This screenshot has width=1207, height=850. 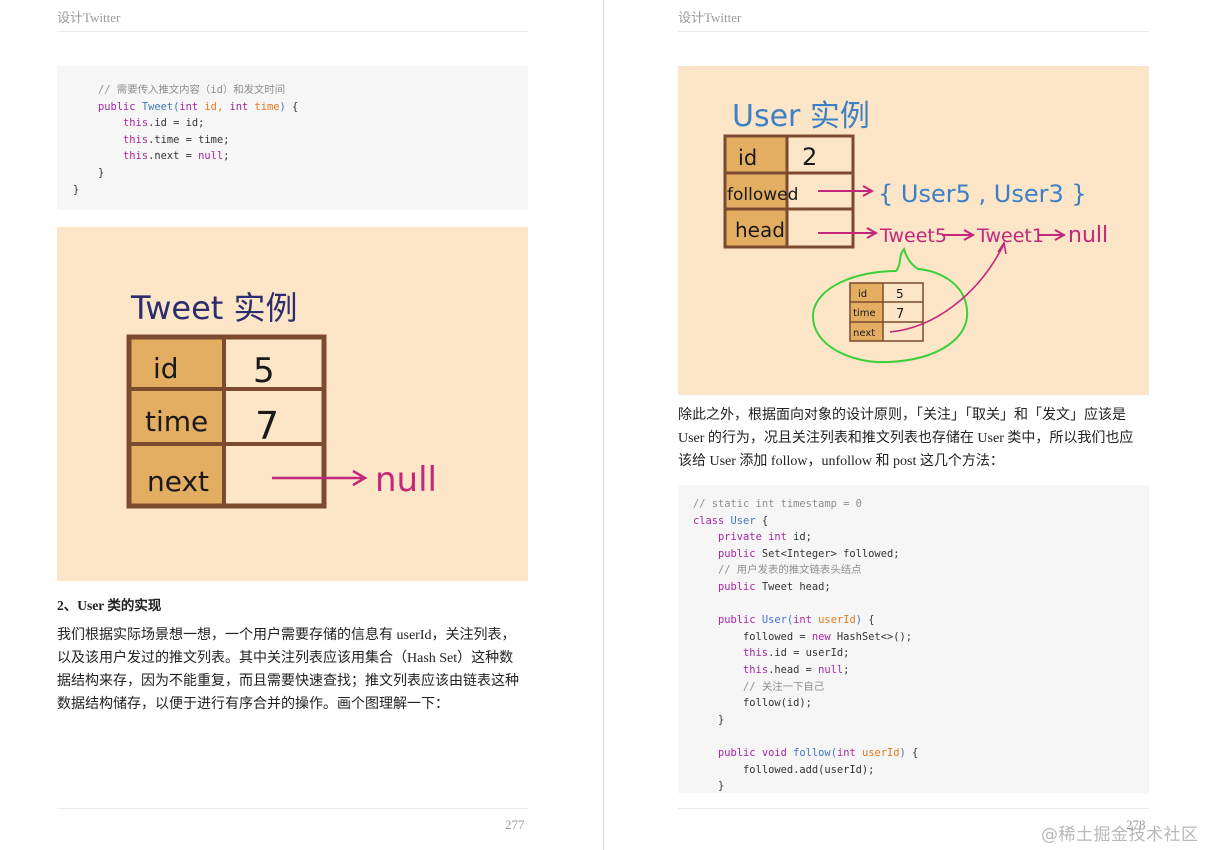 I want to click on code-line: followed = new HashSet<>();, so click(x=802, y=636).